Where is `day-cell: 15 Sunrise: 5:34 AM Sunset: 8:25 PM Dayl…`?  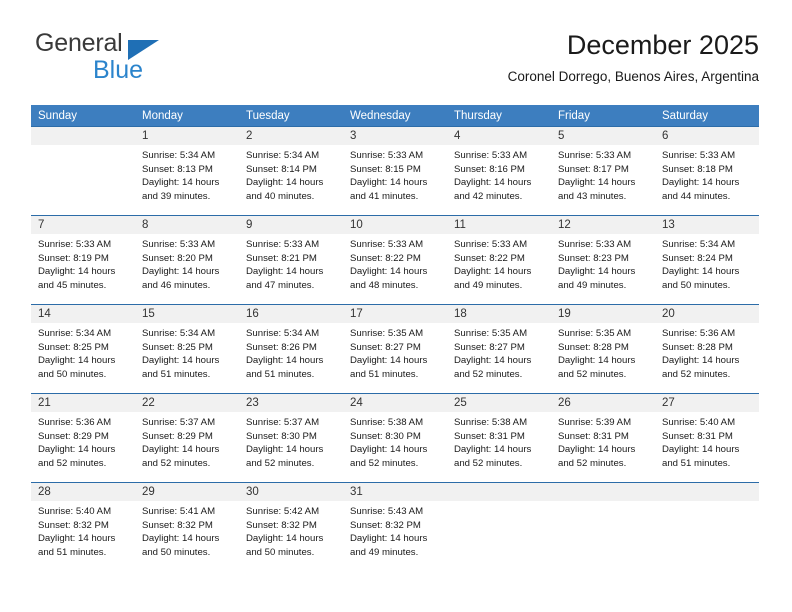 day-cell: 15 Sunrise: 5:34 AM Sunset: 8:25 PM Dayl… is located at coordinates (187, 349).